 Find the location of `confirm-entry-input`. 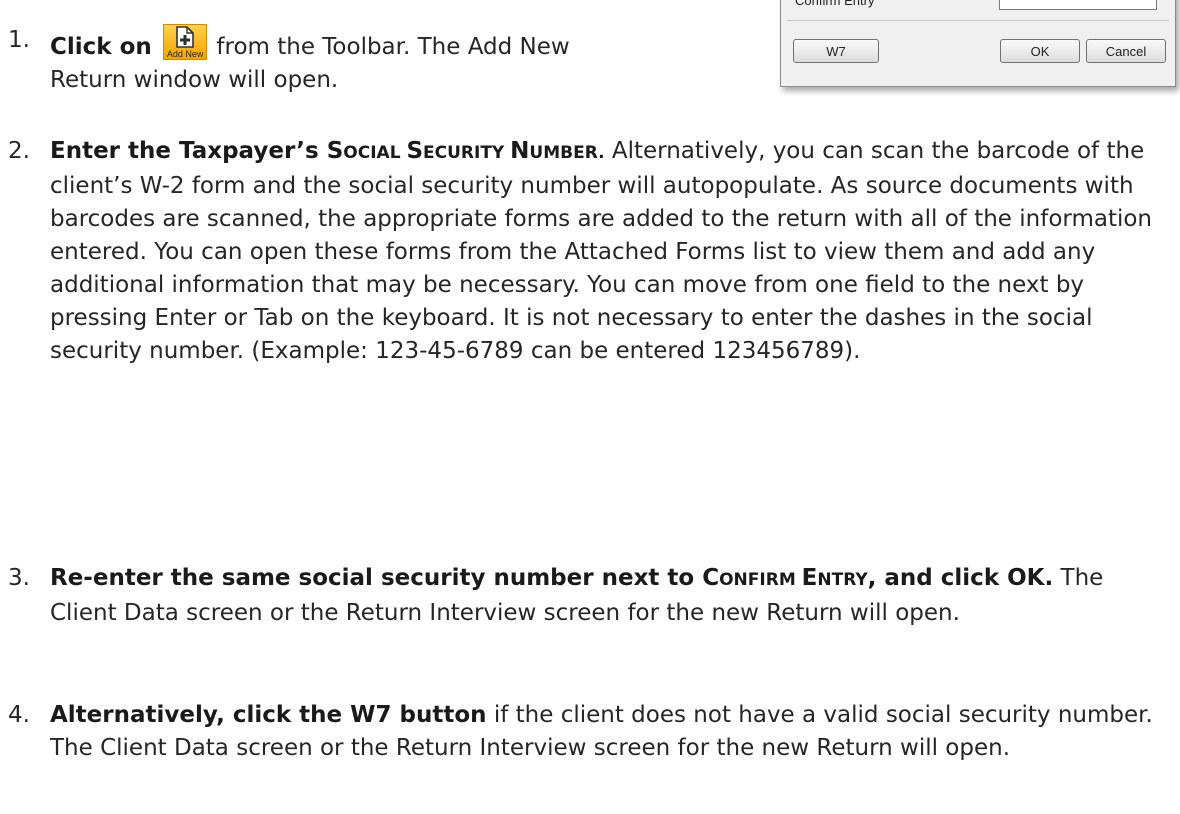

confirm-entry-input is located at coordinates (1078, 5).